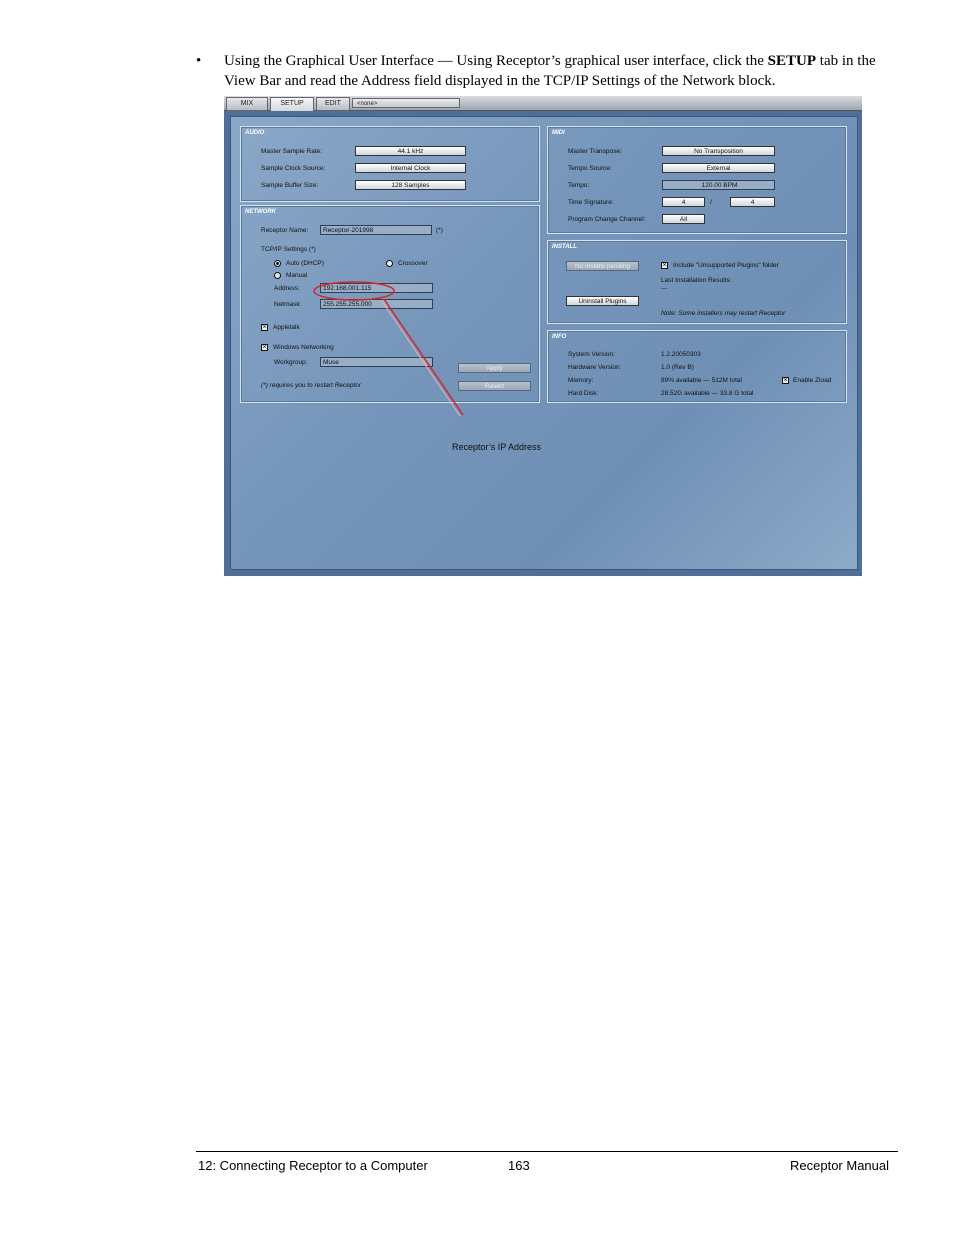  Describe the element at coordinates (313, 1165) in the screenshot. I see `footer-chapter: 12: Connecting Receptor to a Computer` at that location.